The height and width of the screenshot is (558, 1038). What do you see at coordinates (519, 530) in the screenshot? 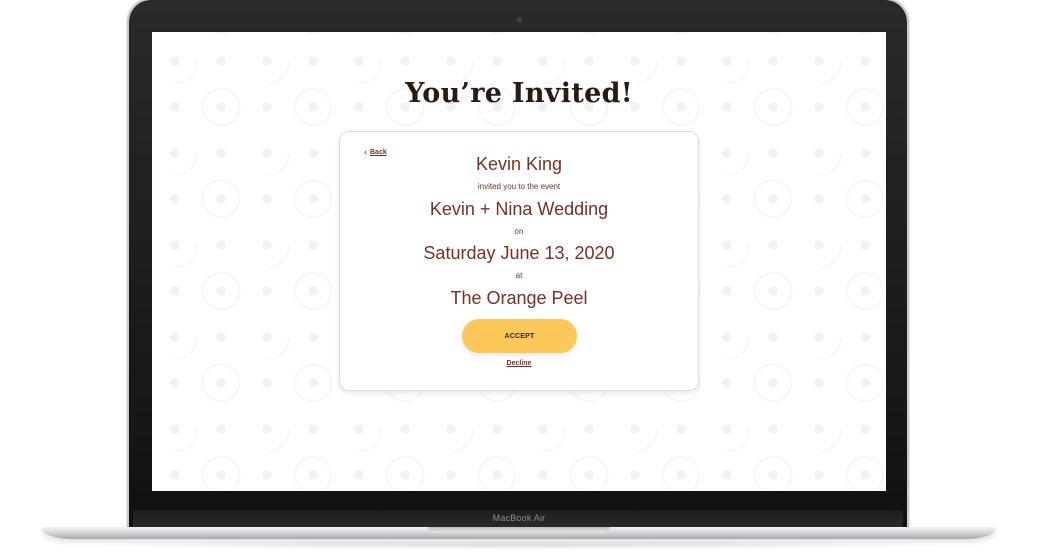
I see `base-notch` at bounding box center [519, 530].